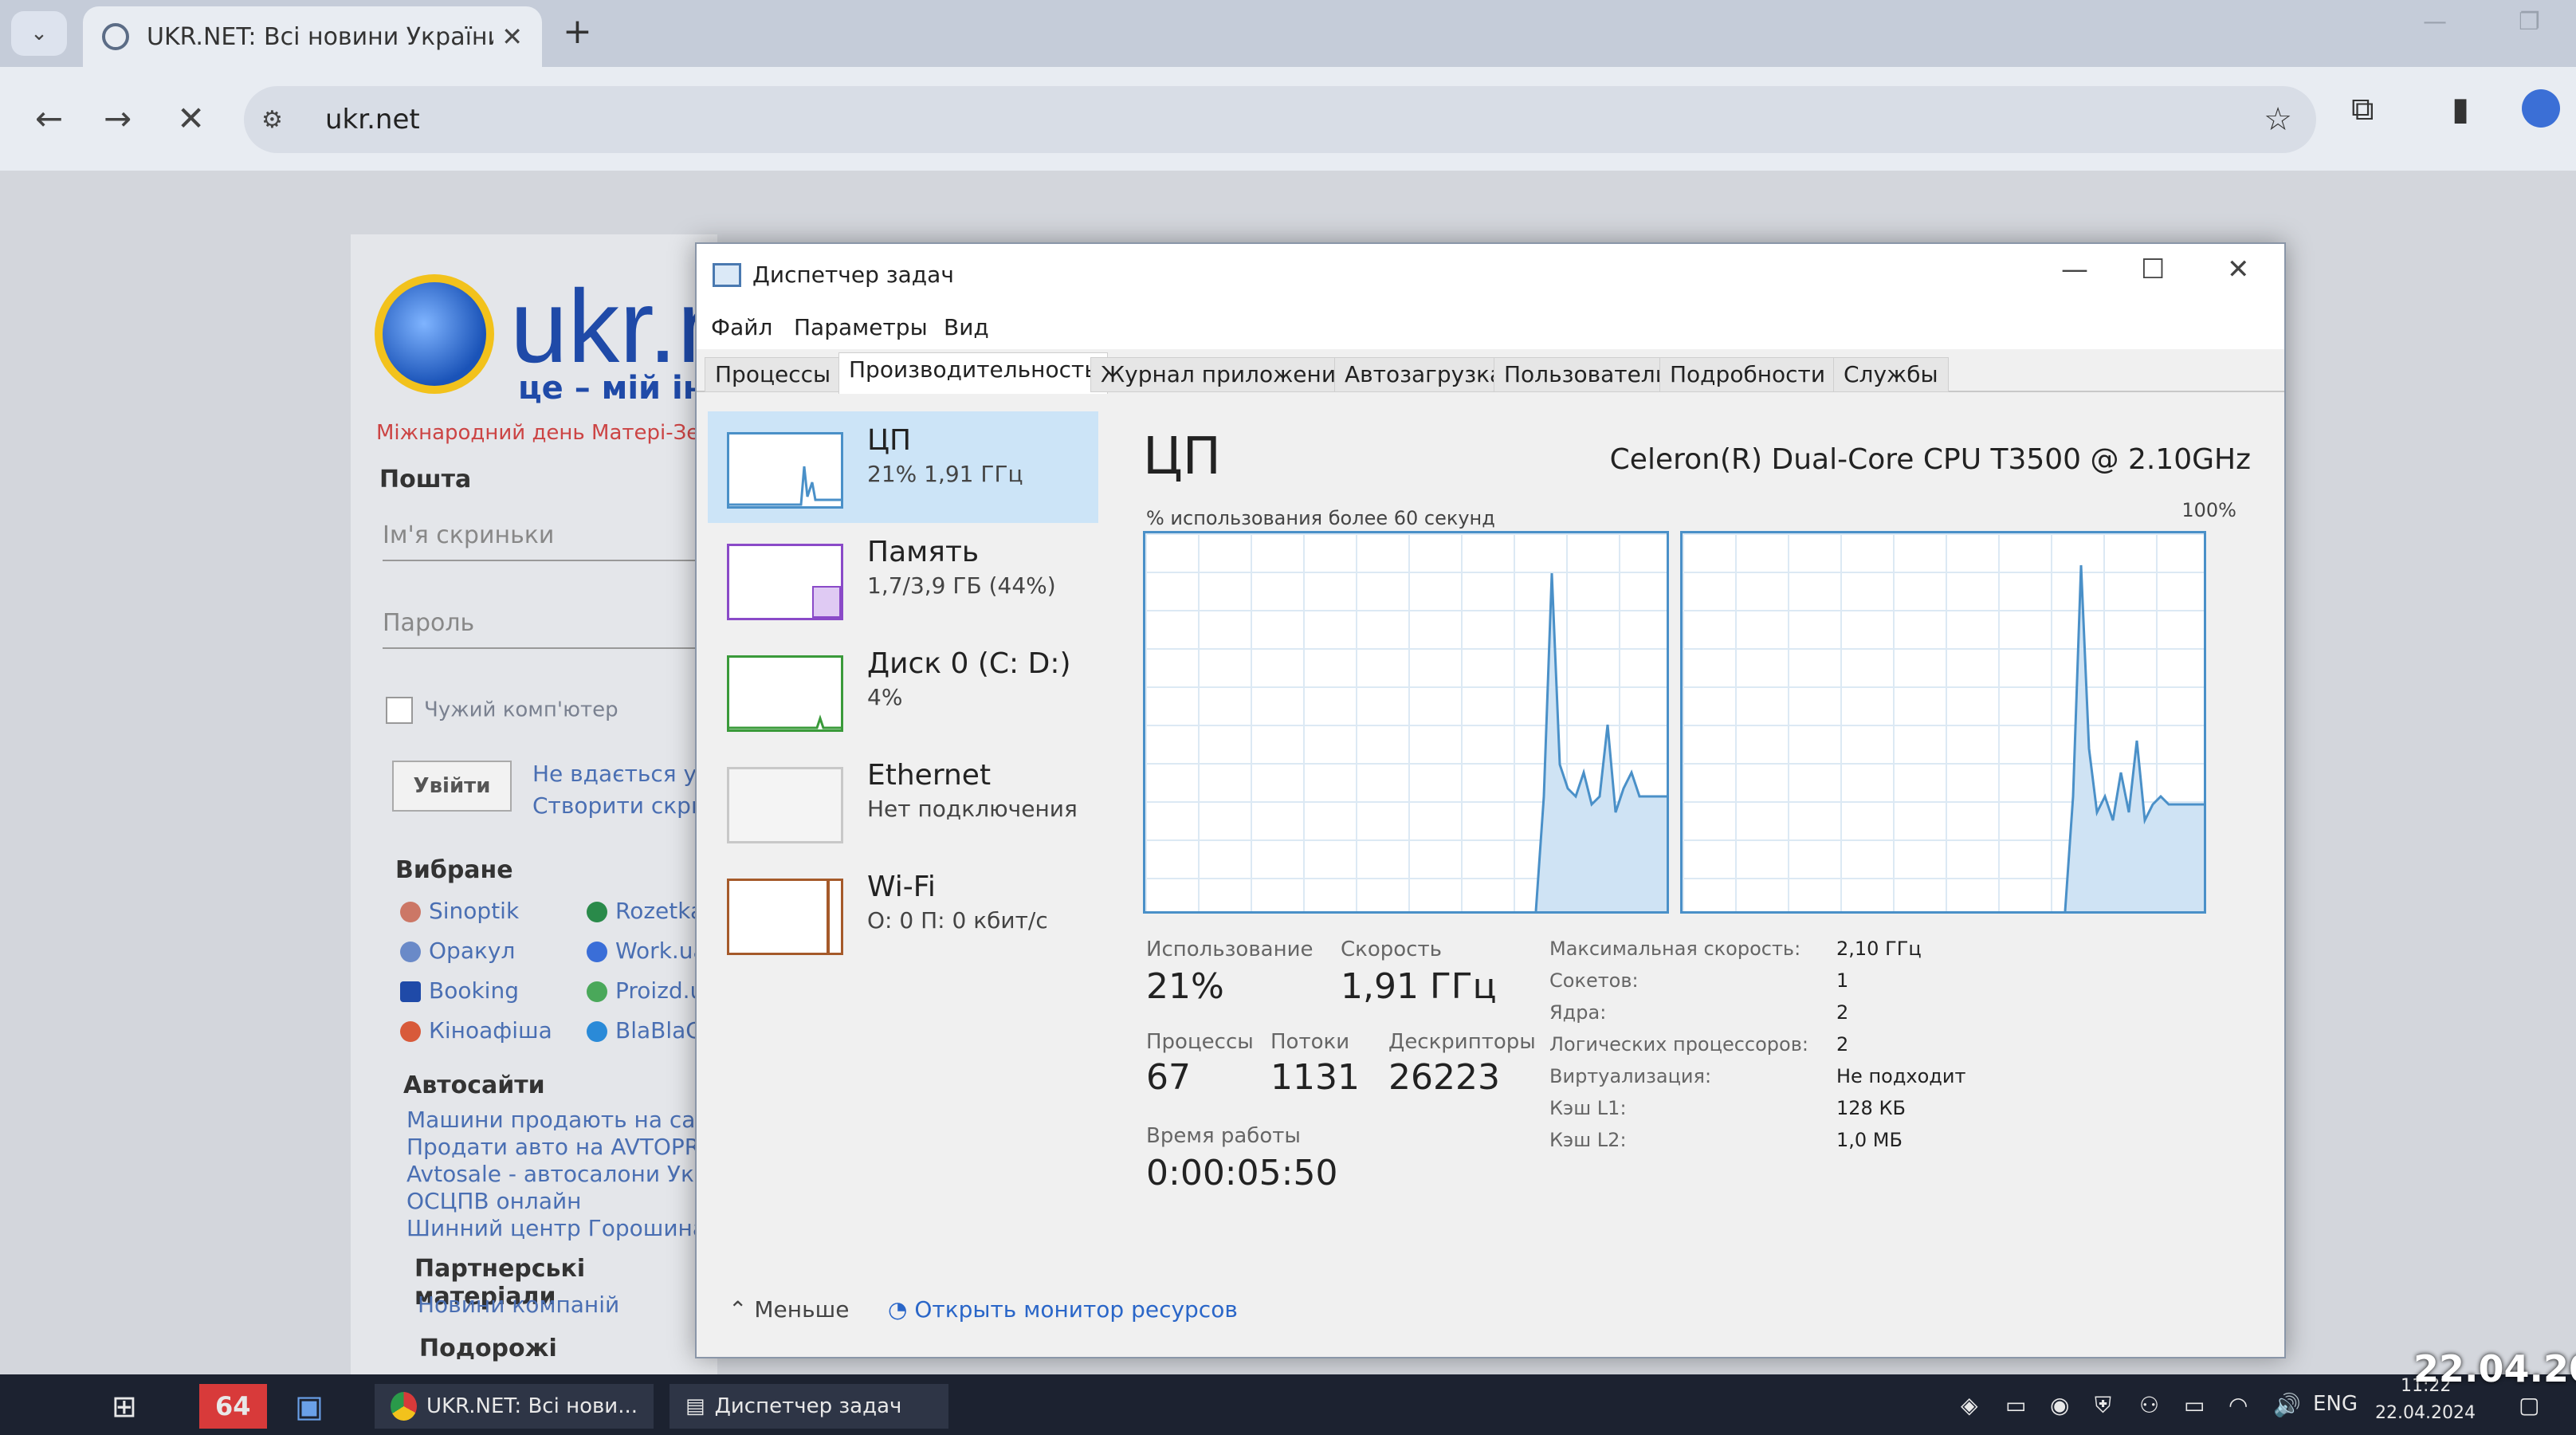 The image size is (2576, 1435). Describe the element at coordinates (2494, 1368) in the screenshot. I see `camera-date-overlay: 22.04.20` at that location.